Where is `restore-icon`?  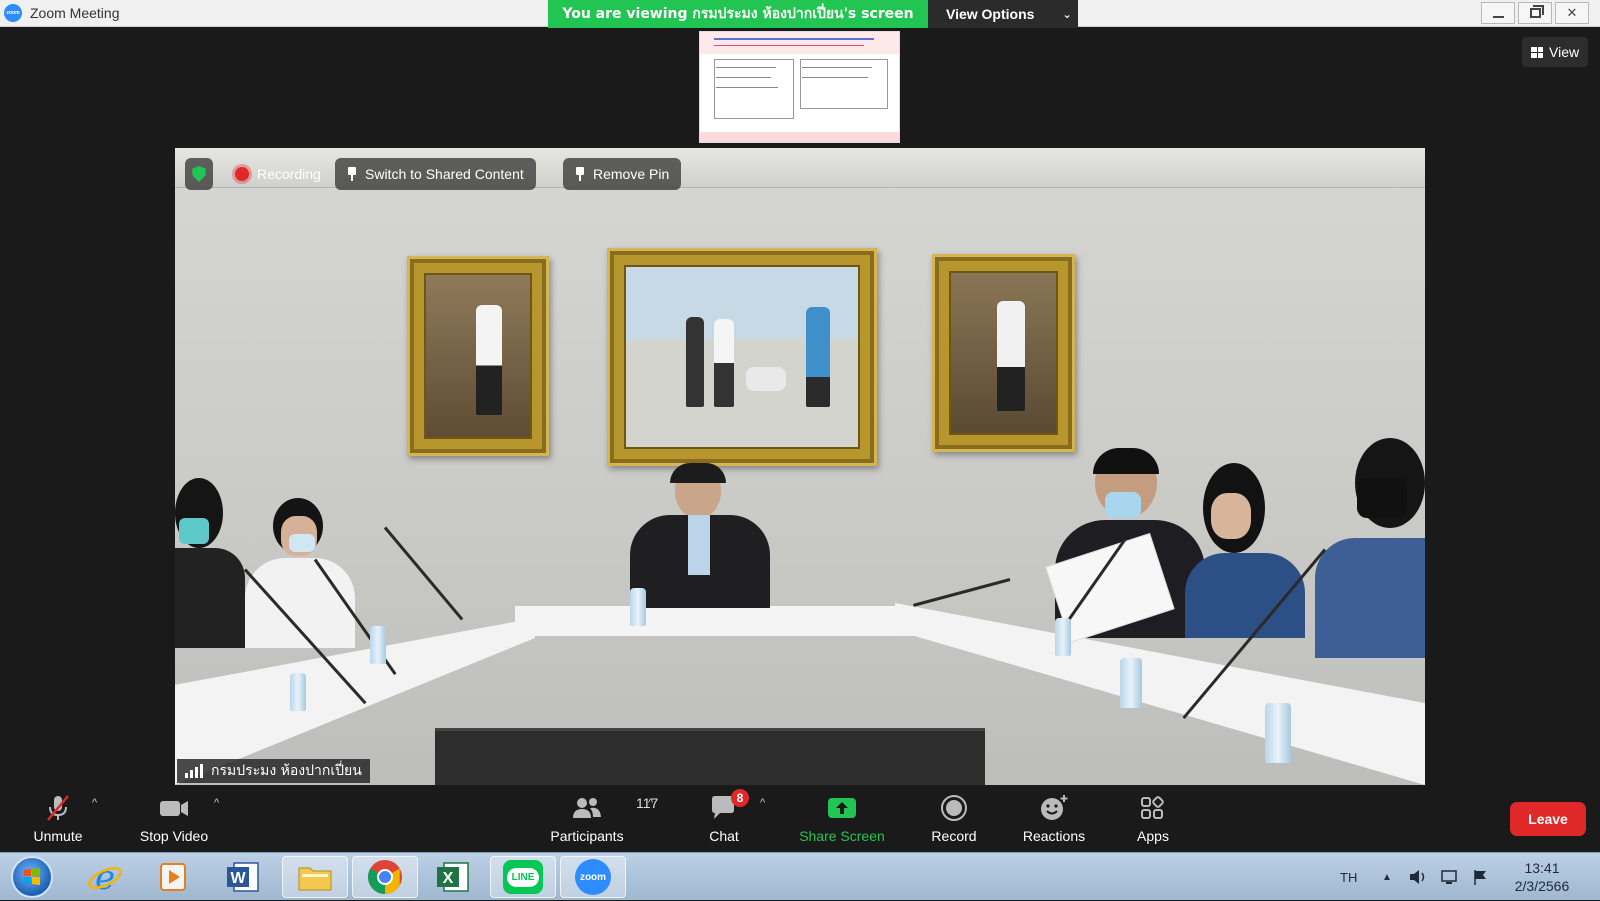 restore-icon is located at coordinates (1535, 13).